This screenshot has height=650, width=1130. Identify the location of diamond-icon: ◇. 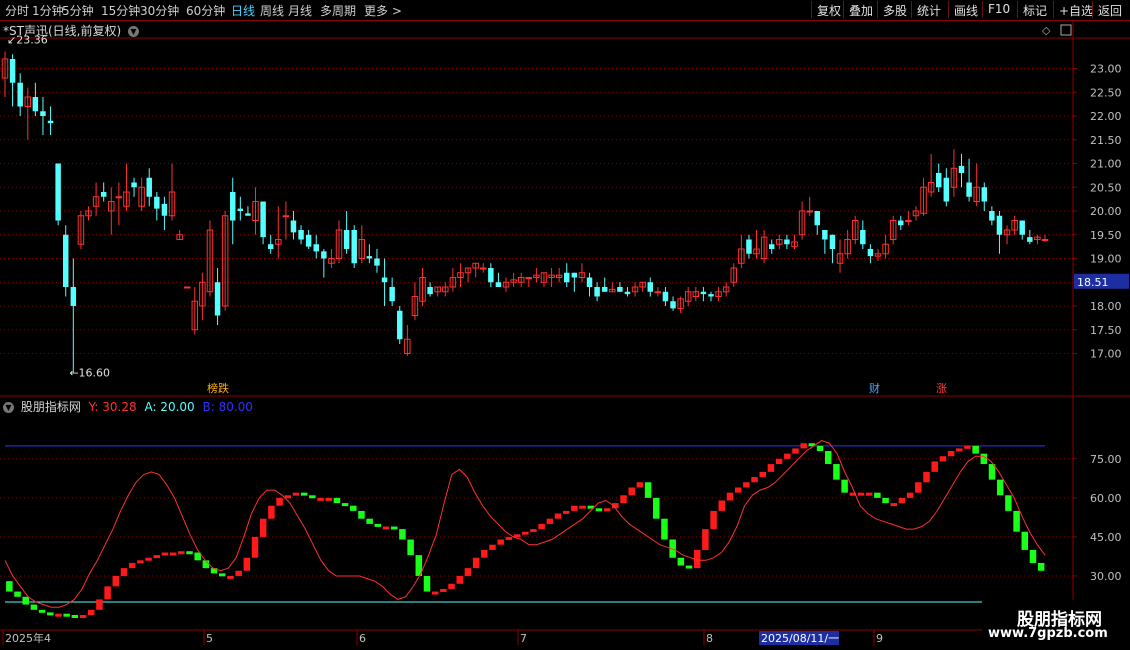
(1046, 30).